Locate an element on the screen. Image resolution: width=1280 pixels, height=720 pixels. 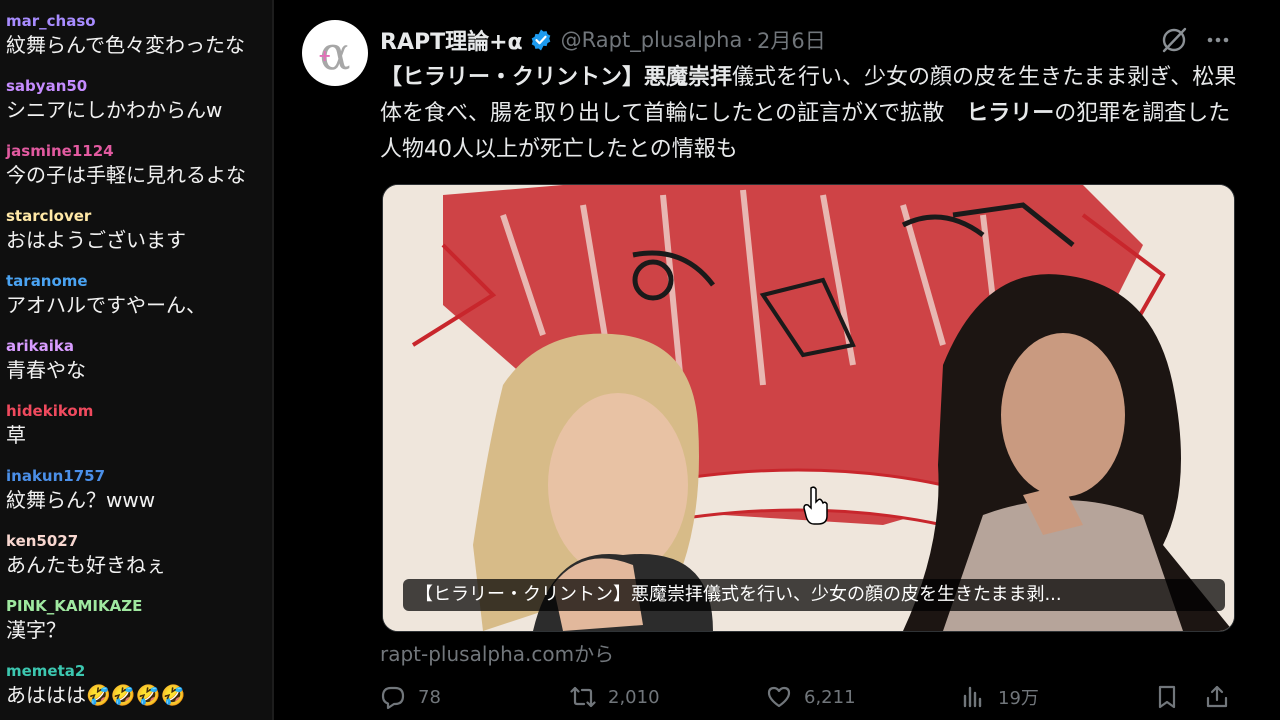
chat-username: inakun1757 is located at coordinates (139, 476).